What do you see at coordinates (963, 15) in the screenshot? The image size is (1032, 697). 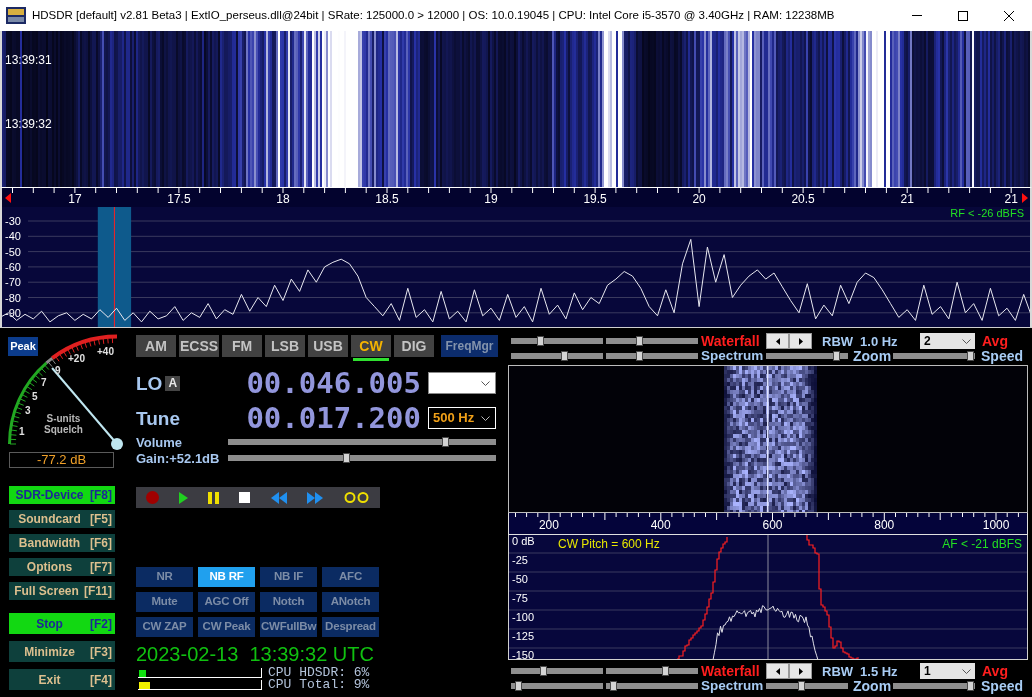 I see `maximize-icon` at bounding box center [963, 15].